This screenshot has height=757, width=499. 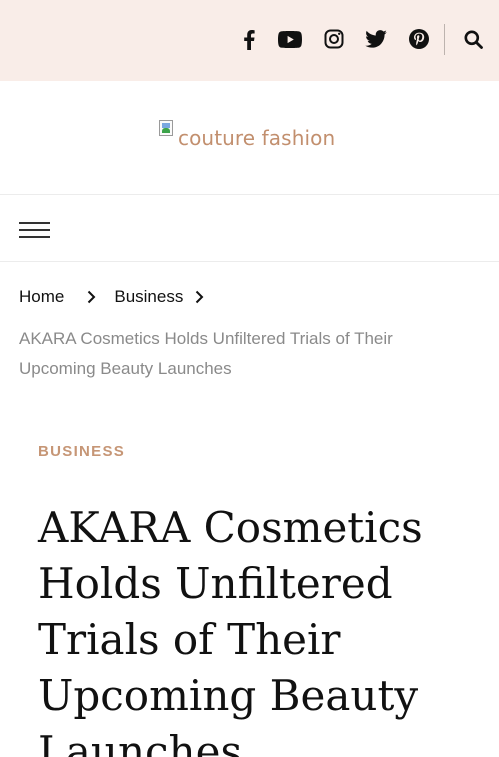 I want to click on facebook-icon, so click(x=249, y=39).